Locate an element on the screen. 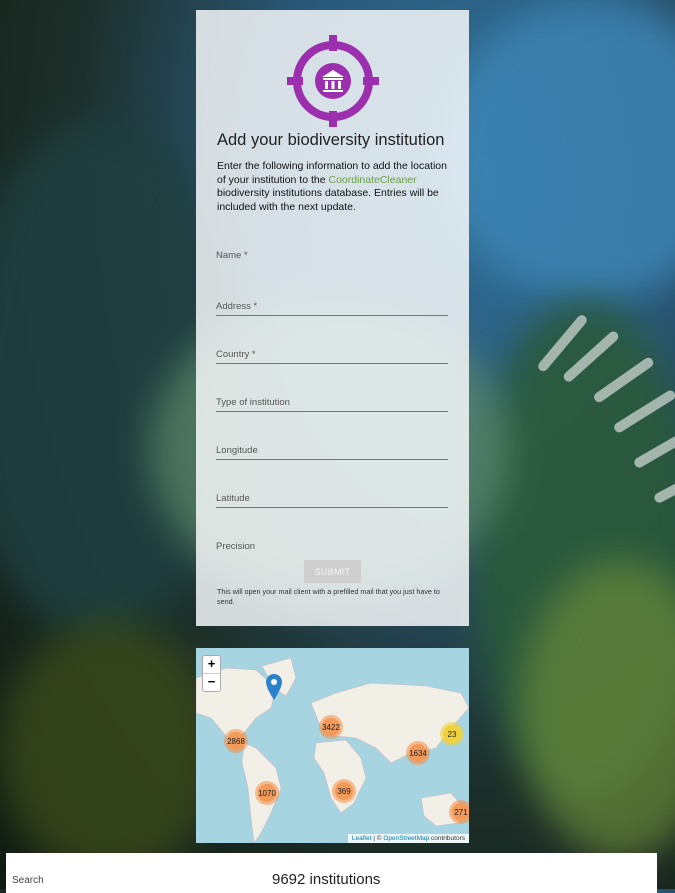 The height and width of the screenshot is (893, 675). leaflet-link: Leaflet is located at coordinates (362, 838).